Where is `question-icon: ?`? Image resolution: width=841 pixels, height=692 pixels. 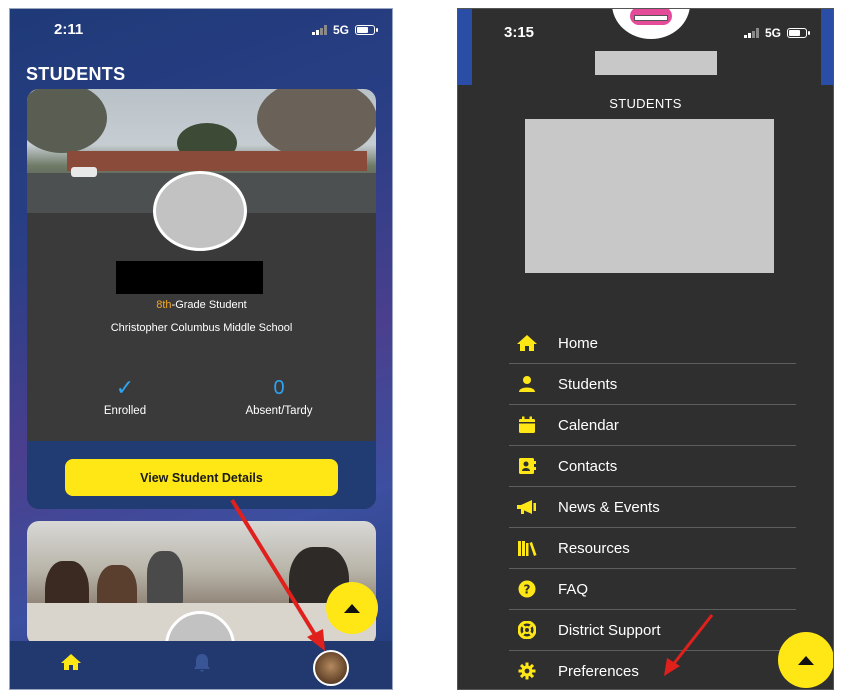
question-icon: ? is located at coordinates (527, 589).